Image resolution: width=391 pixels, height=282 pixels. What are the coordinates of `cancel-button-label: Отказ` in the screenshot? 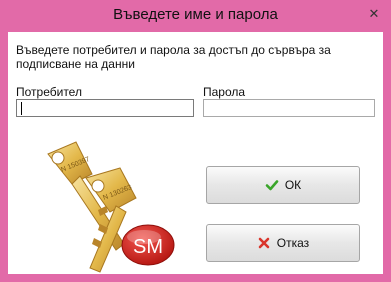 It's located at (293, 243).